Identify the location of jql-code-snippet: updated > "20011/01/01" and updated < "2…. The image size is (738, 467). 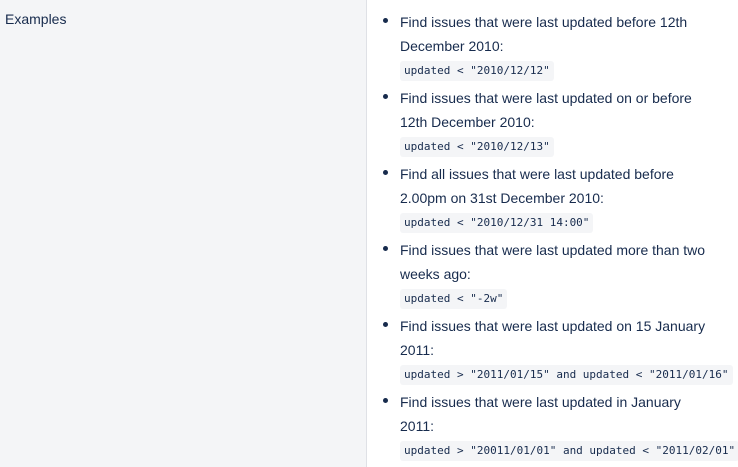
(569, 451).